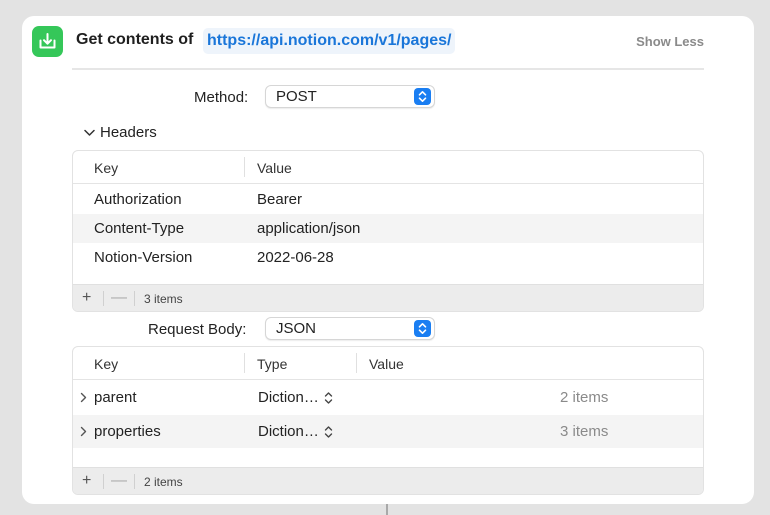  I want to click on request-body-label: Request Body:, so click(197, 329).